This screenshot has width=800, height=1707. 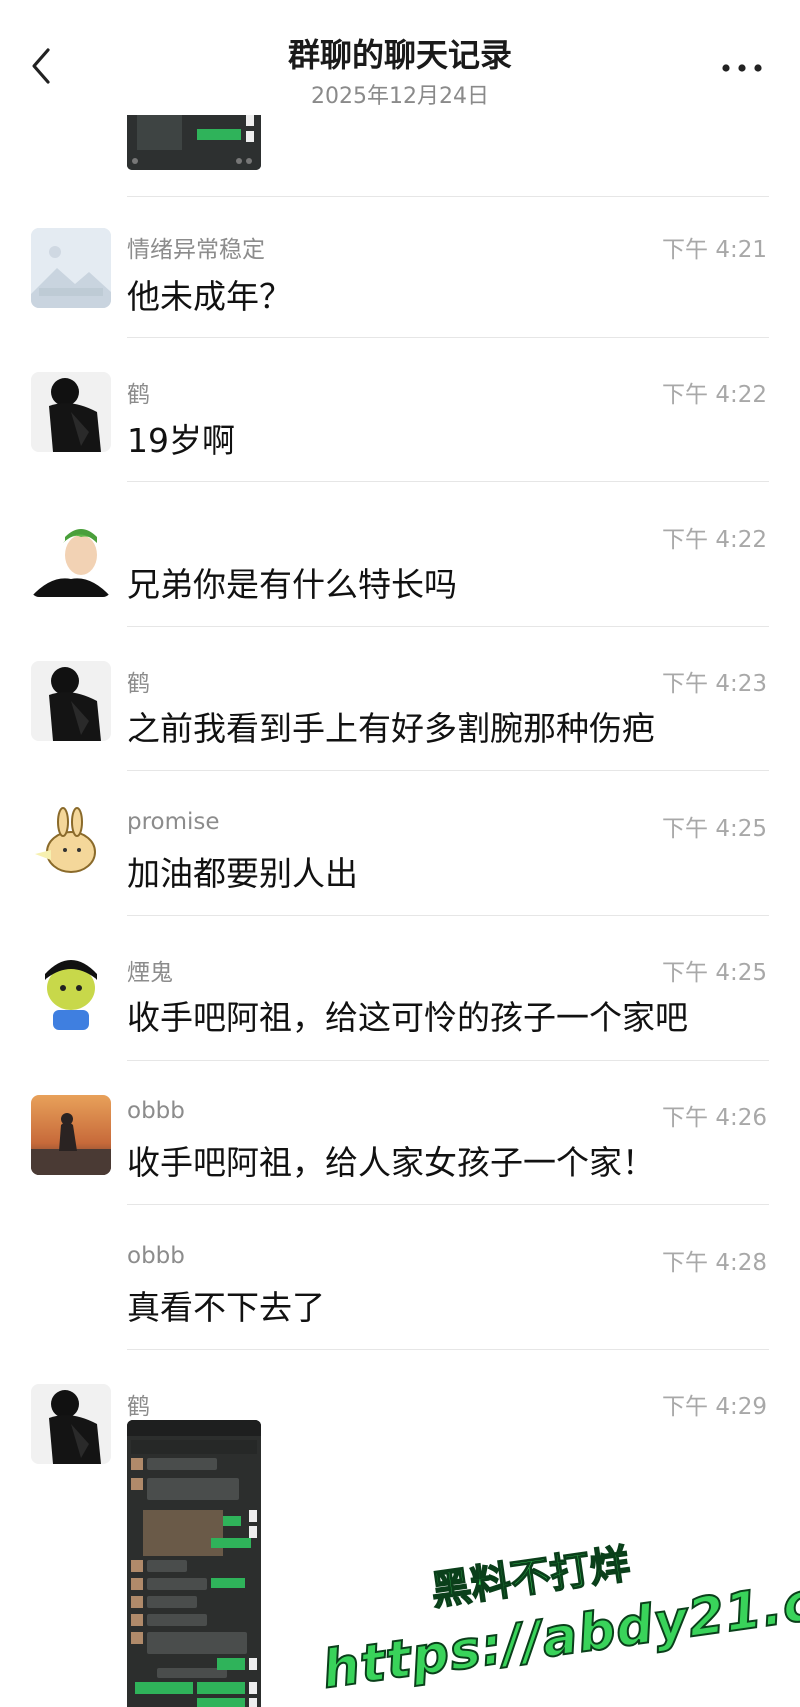 What do you see at coordinates (71, 1135) in the screenshot?
I see `sunset-photo-avatar` at bounding box center [71, 1135].